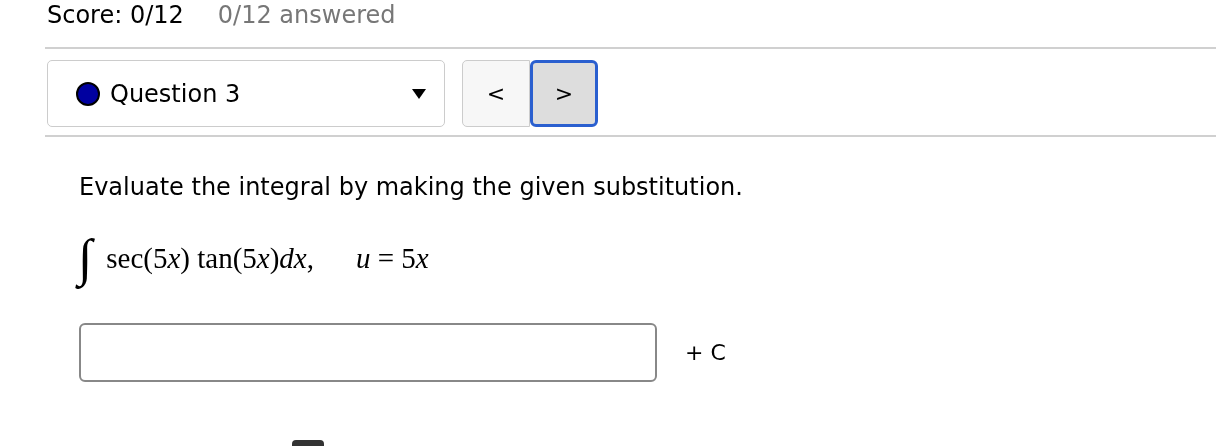 This screenshot has height=446, width=1216. What do you see at coordinates (705, 353) in the screenshot?
I see `constant-suffix: + C` at bounding box center [705, 353].